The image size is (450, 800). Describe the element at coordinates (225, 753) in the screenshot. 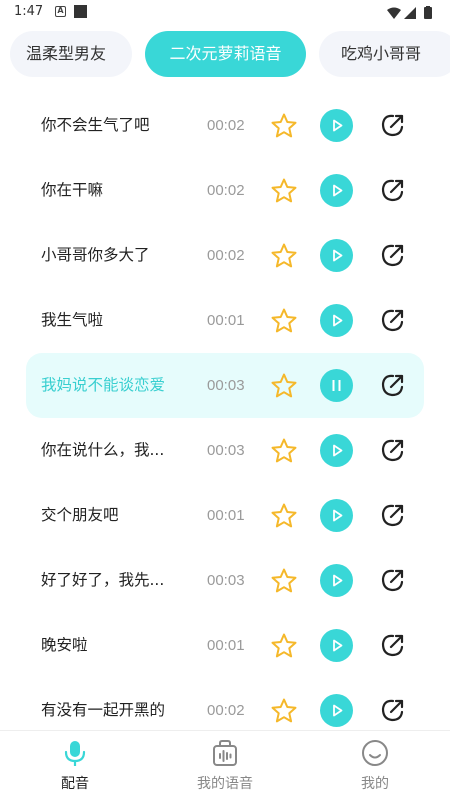

I see `voice-bag-icon` at that location.